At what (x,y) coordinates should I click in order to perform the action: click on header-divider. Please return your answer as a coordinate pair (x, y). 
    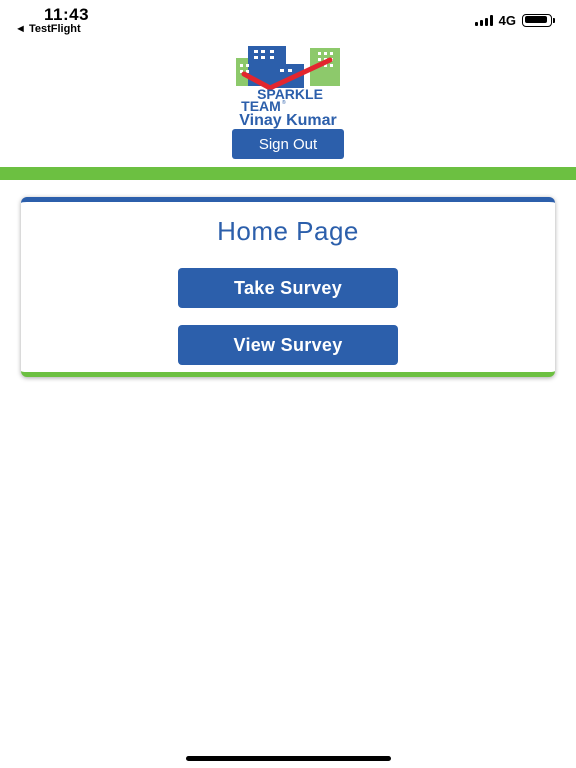
    Looking at the image, I should click on (288, 173).